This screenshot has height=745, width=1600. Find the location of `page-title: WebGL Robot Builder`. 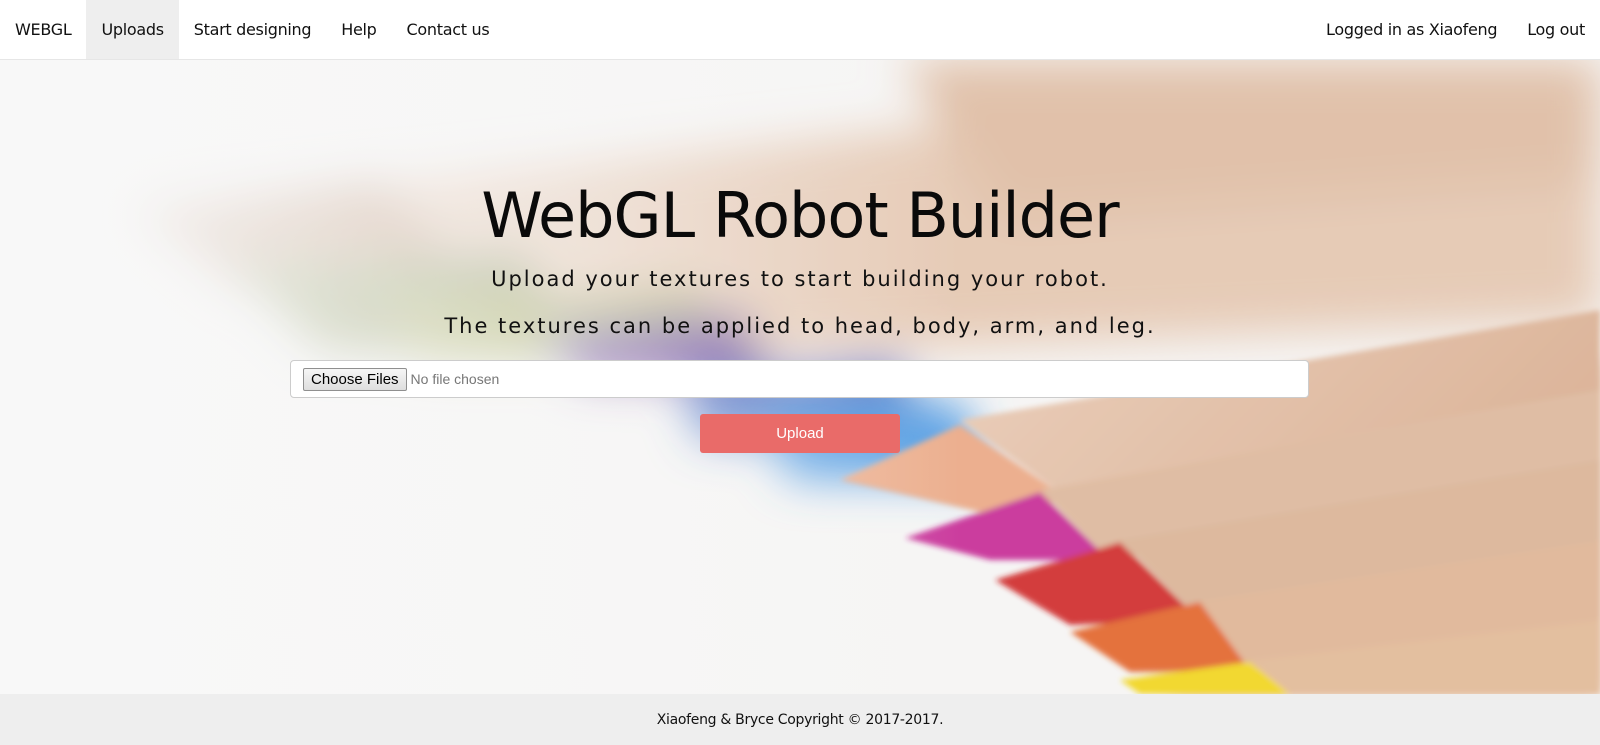

page-title: WebGL Robot Builder is located at coordinates (800, 215).